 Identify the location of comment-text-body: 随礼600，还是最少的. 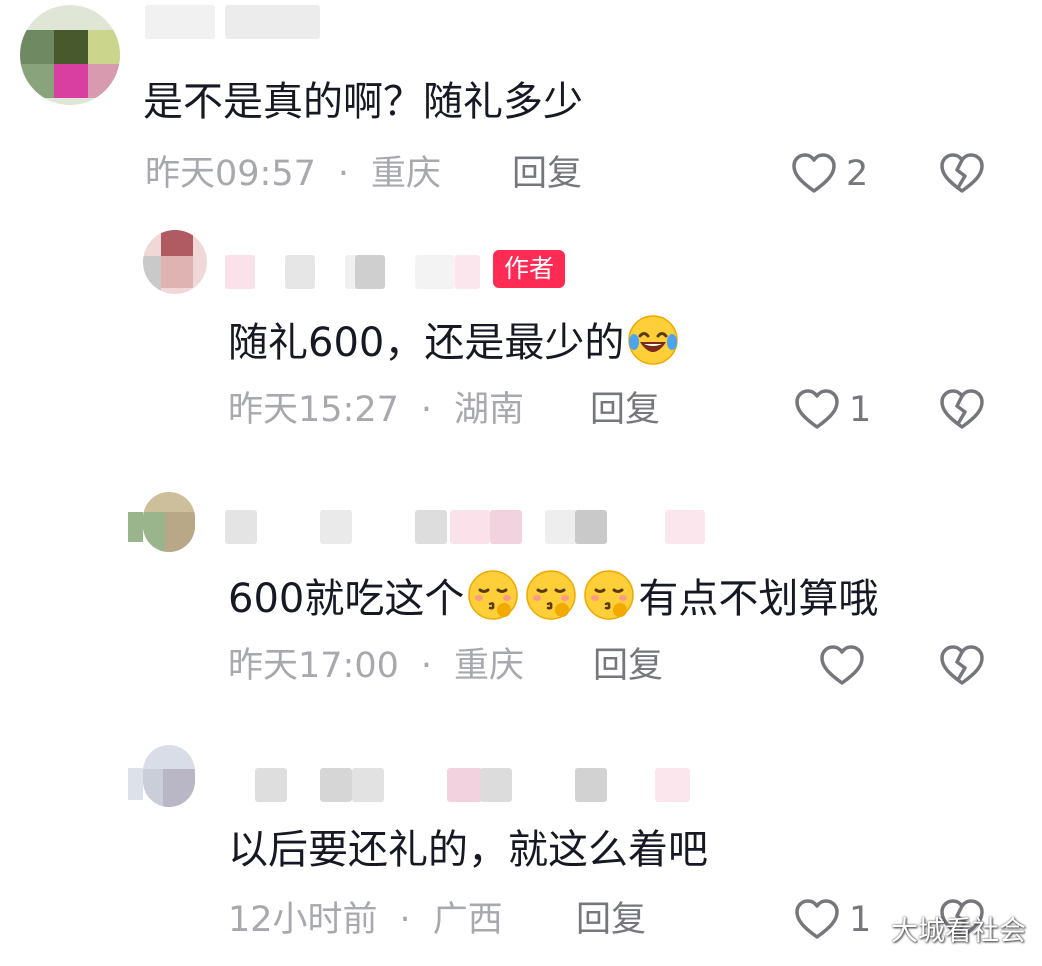
(426, 343).